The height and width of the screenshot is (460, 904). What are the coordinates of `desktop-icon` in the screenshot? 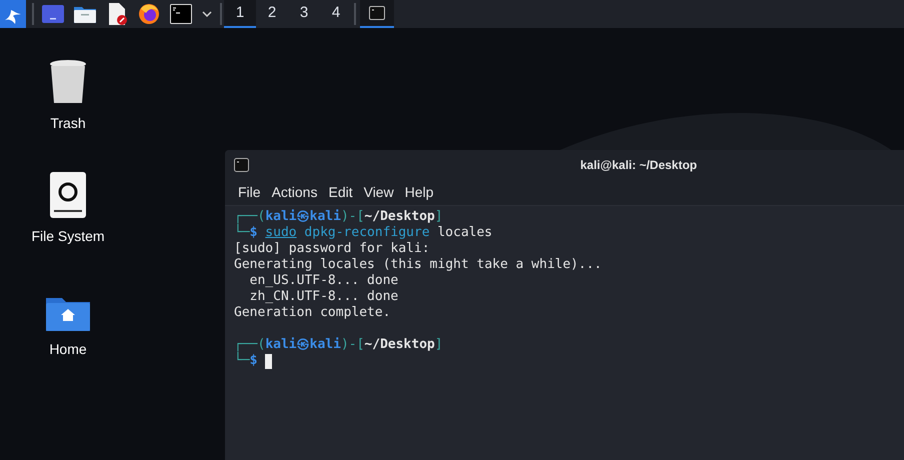 It's located at (53, 14).